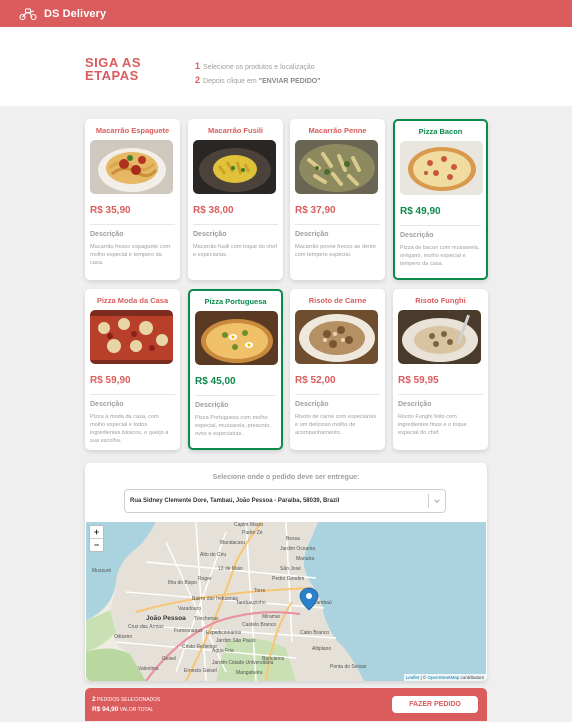 The width and height of the screenshot is (572, 722). What do you see at coordinates (213, 210) in the screenshot?
I see `product-price: R$ 38,00` at bounding box center [213, 210].